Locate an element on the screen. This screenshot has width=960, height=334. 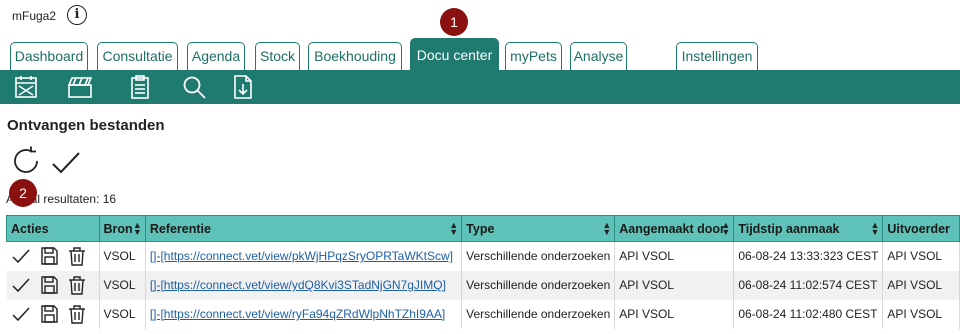
col-header-uitvoerder: Uitvoerder is located at coordinates (921, 228).